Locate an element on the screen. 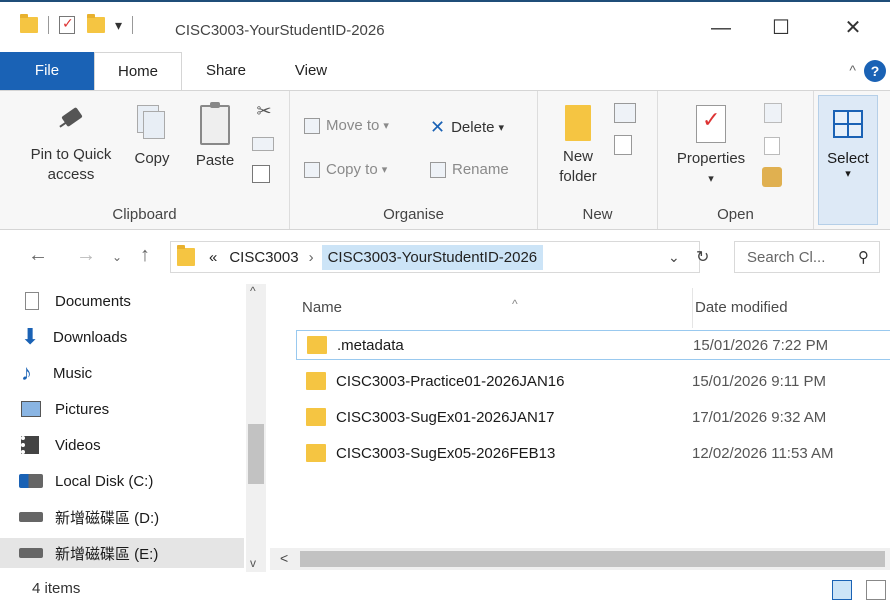 The width and height of the screenshot is (890, 607). address-bar: « CISC3003 › CISC3003-YourStudentID-2026 is located at coordinates (435, 257).